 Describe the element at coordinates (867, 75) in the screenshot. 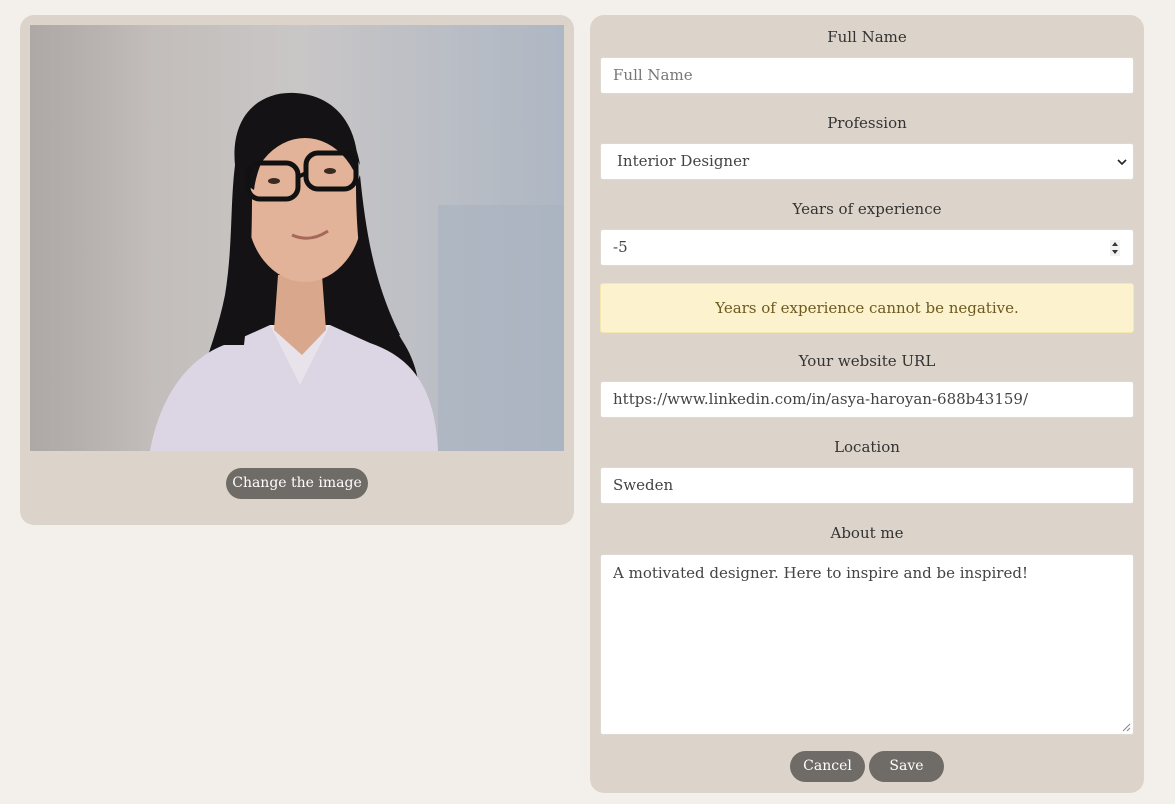

I see `full-name-input: Full Name` at that location.